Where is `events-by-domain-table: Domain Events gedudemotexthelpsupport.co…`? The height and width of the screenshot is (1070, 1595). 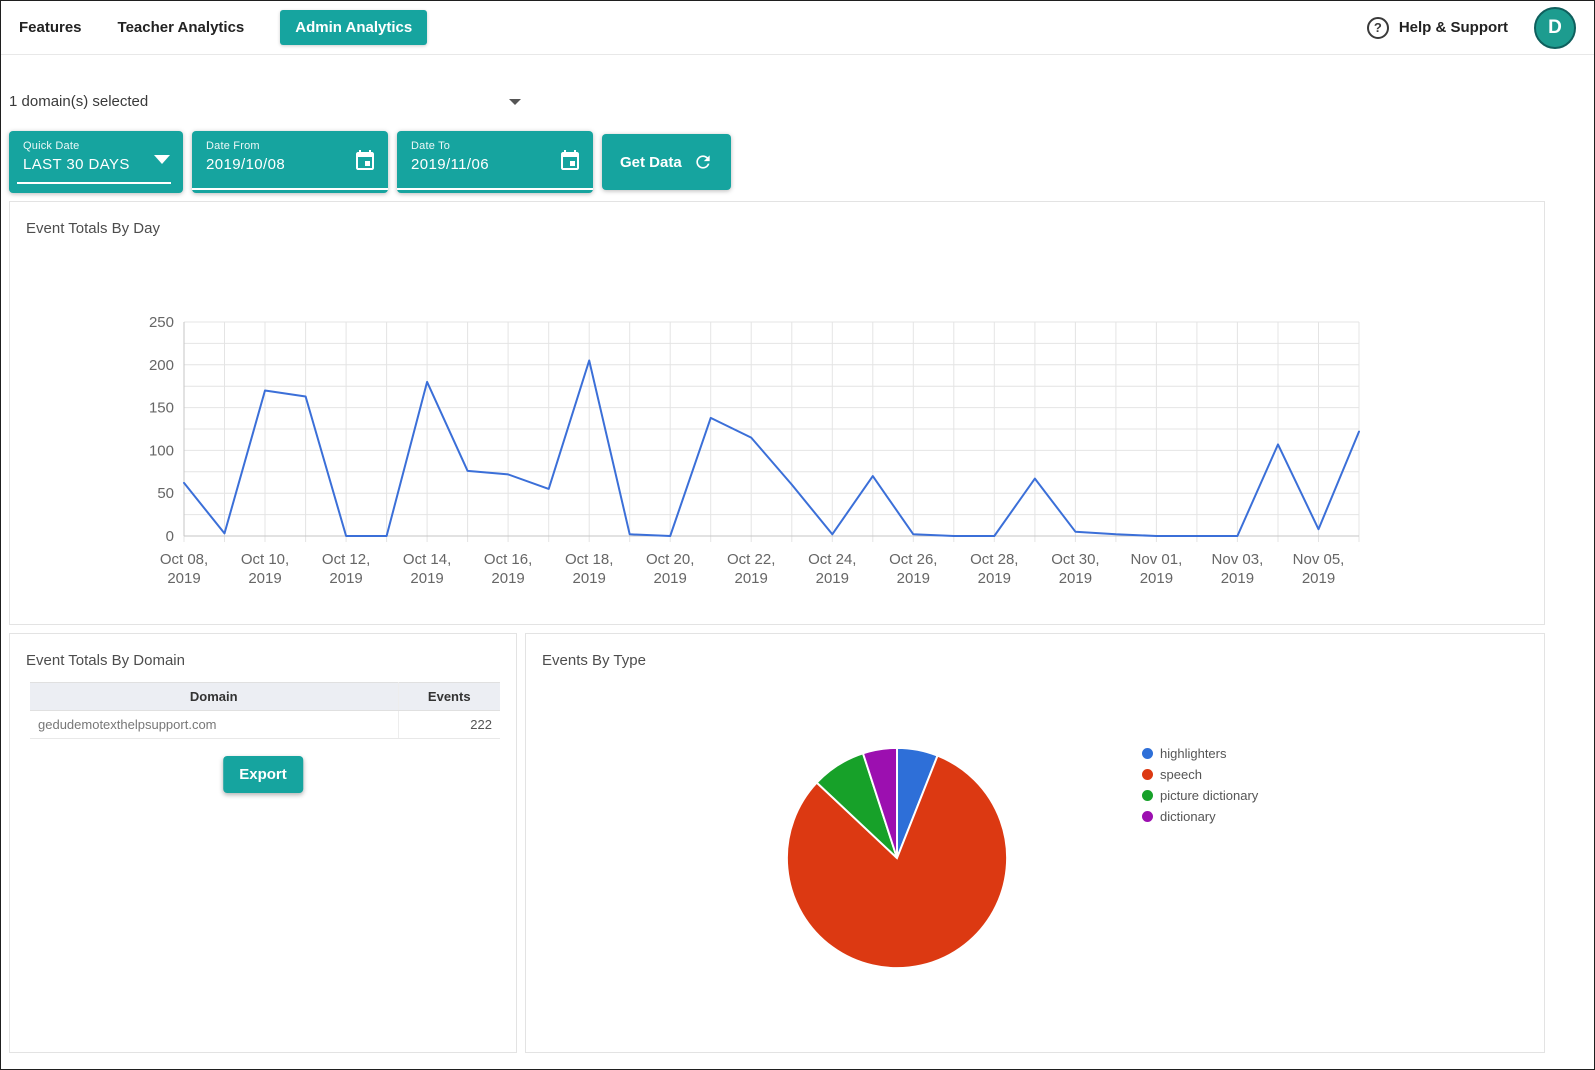
events-by-domain-table: Domain Events gedudemotexthelpsupport.co… is located at coordinates (265, 710).